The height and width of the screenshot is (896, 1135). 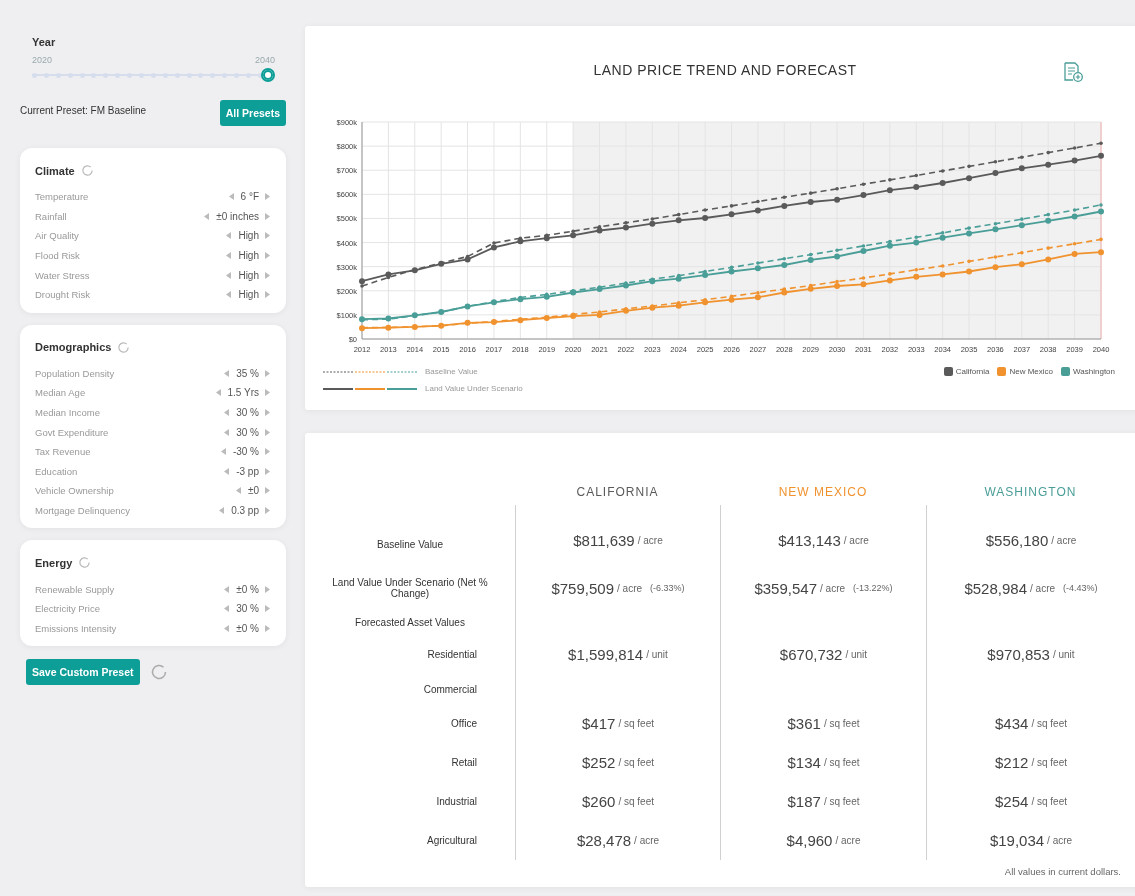 I want to click on footnote: All values in current dollars., so click(x=1062, y=871).